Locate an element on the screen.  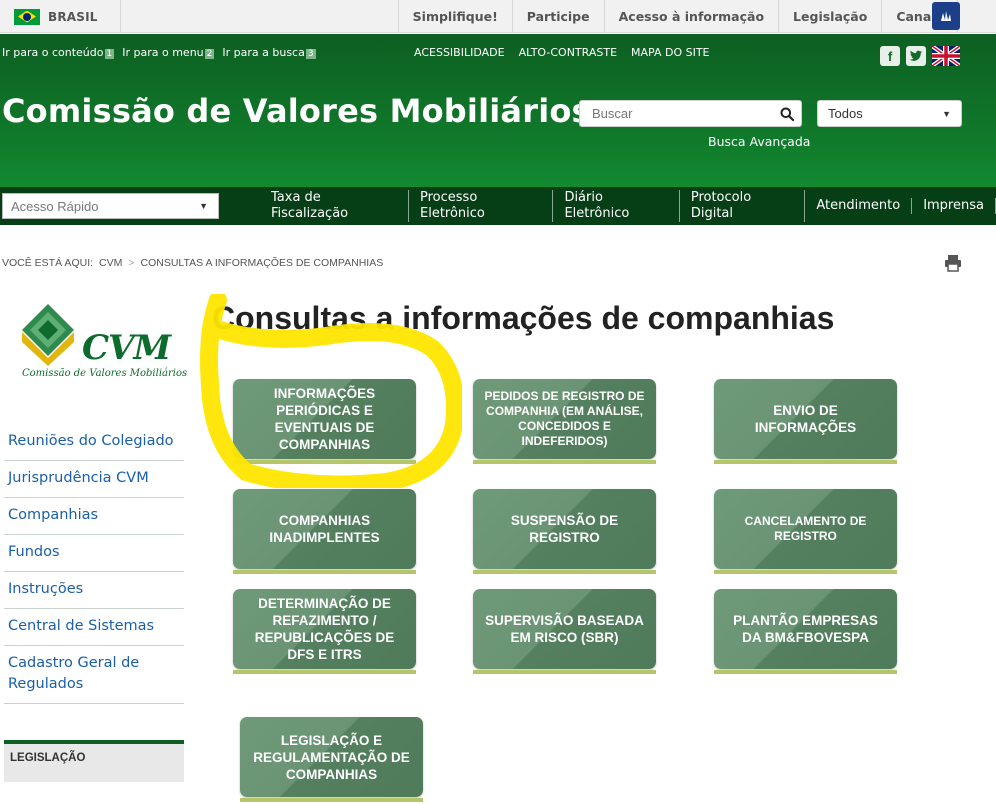
sidebar-item-central-sistemas: Central de Sistemas is located at coordinates (94, 627).